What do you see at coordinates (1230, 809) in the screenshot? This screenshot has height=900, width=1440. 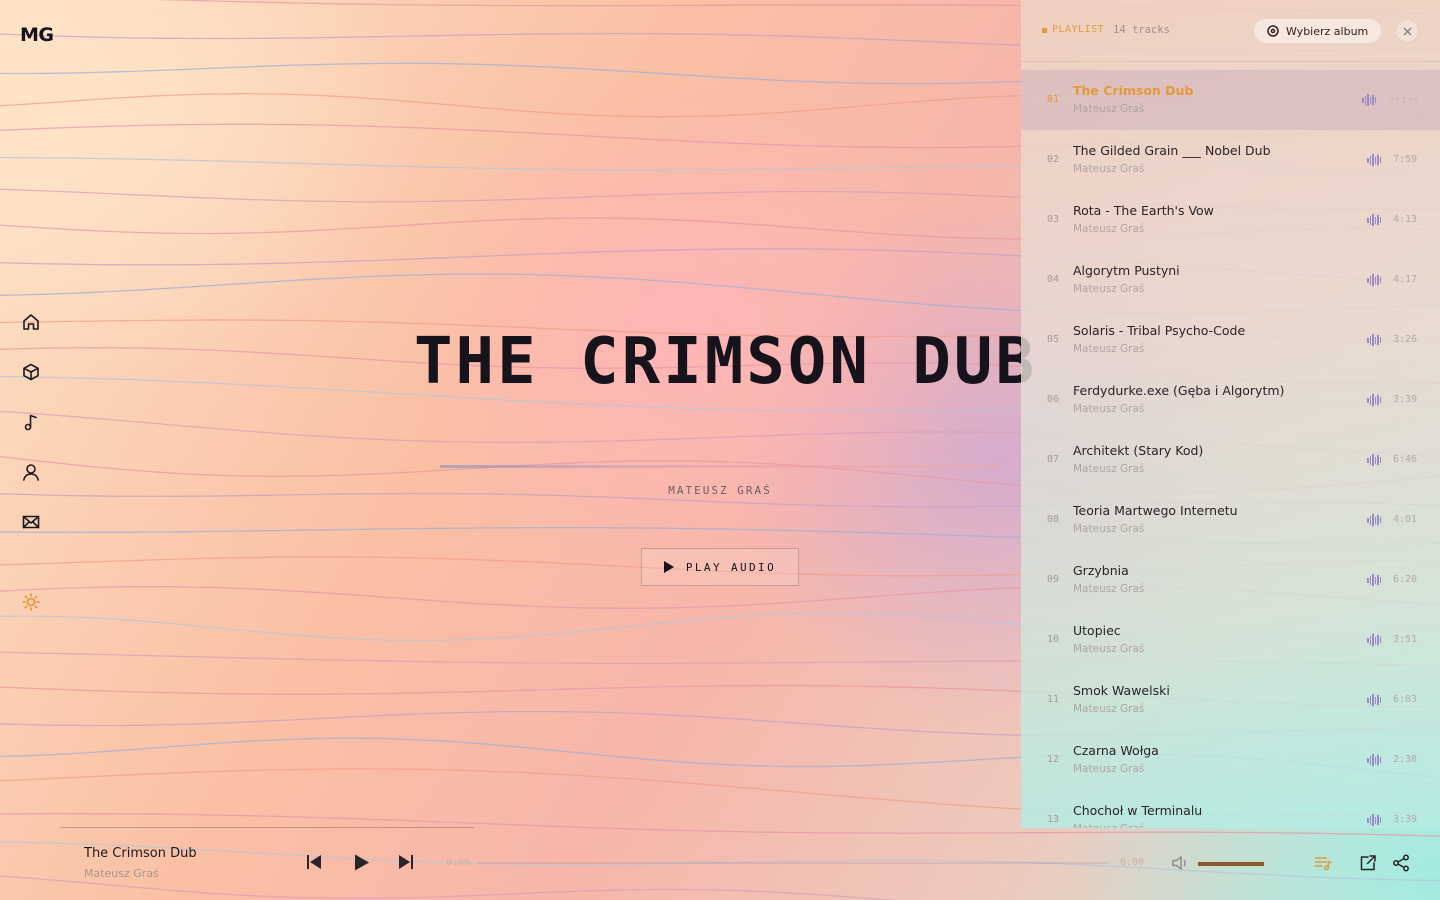 I see `track-row: 13Chochoł w TerminaluMateusz Graś3:39` at bounding box center [1230, 809].